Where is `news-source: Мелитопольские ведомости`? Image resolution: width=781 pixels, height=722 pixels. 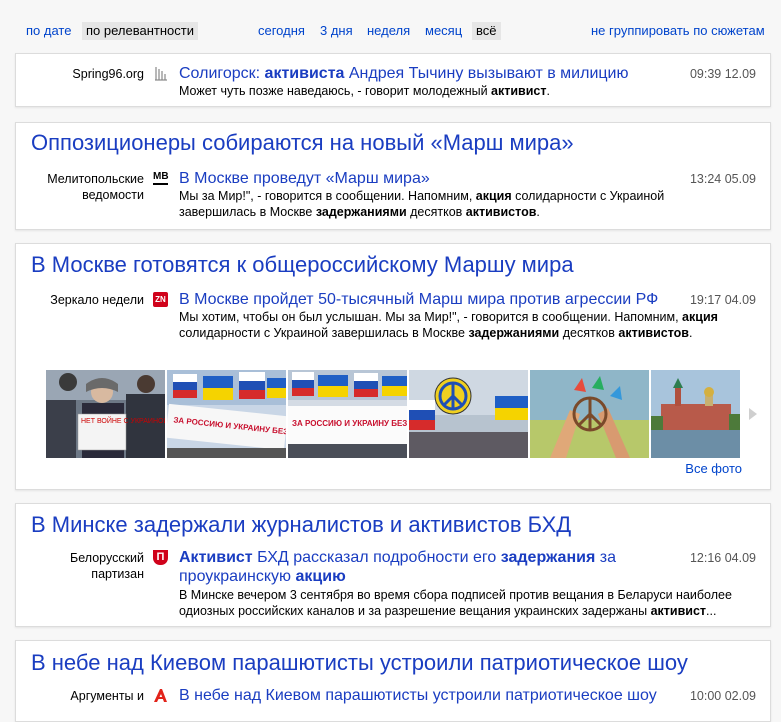 news-source: Мелитопольские ведомости is located at coordinates (80, 187).